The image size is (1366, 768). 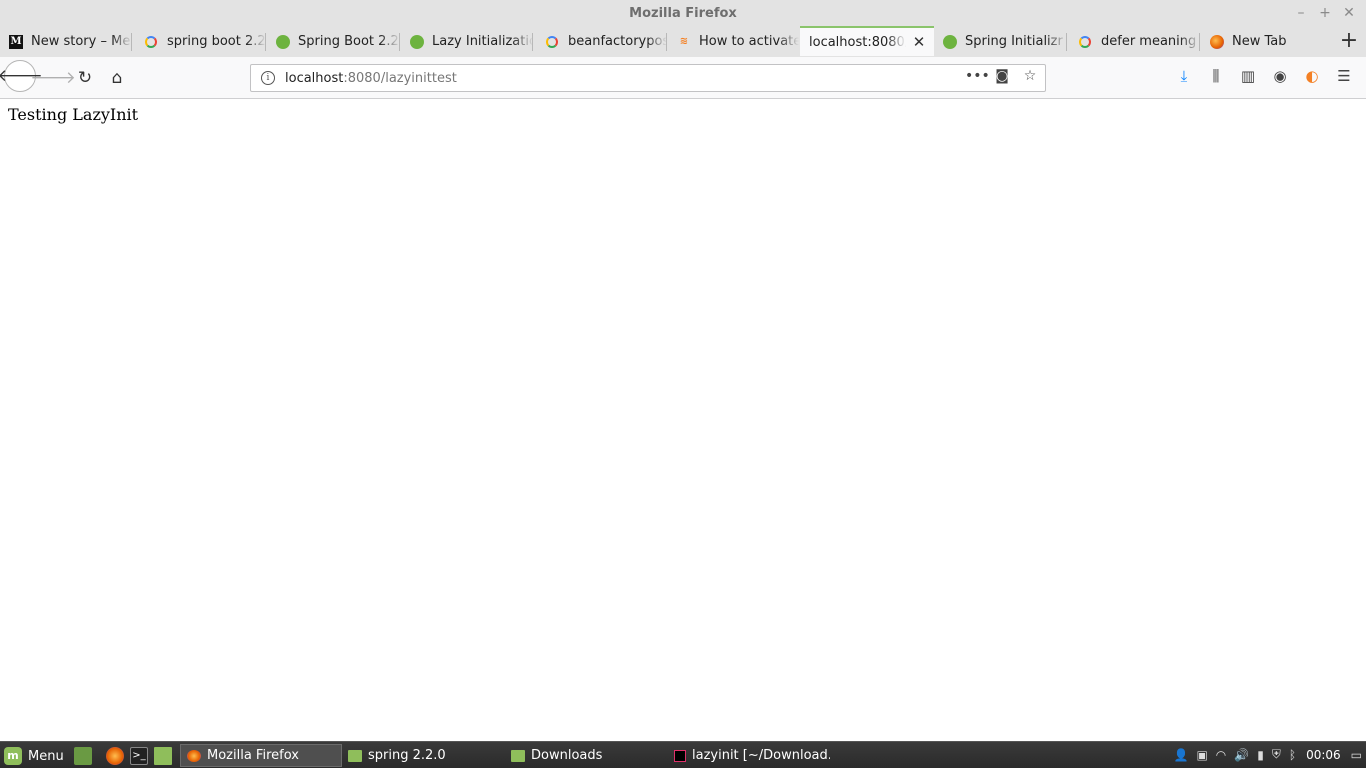 I want to click on medium-icon: M, so click(x=16, y=41).